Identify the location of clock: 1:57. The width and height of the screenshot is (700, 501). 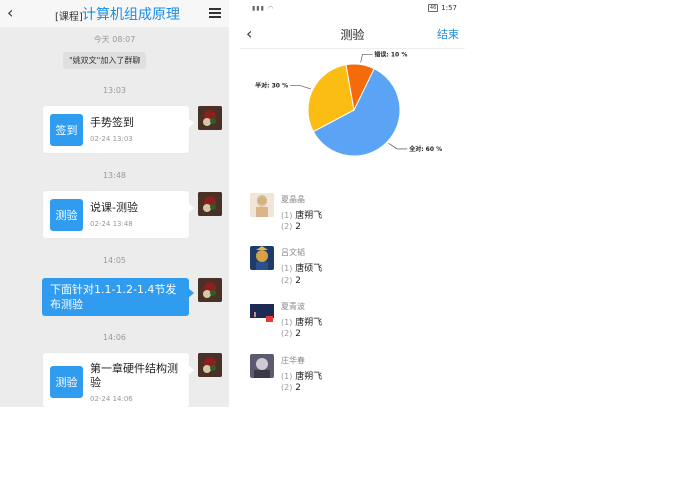
(449, 8).